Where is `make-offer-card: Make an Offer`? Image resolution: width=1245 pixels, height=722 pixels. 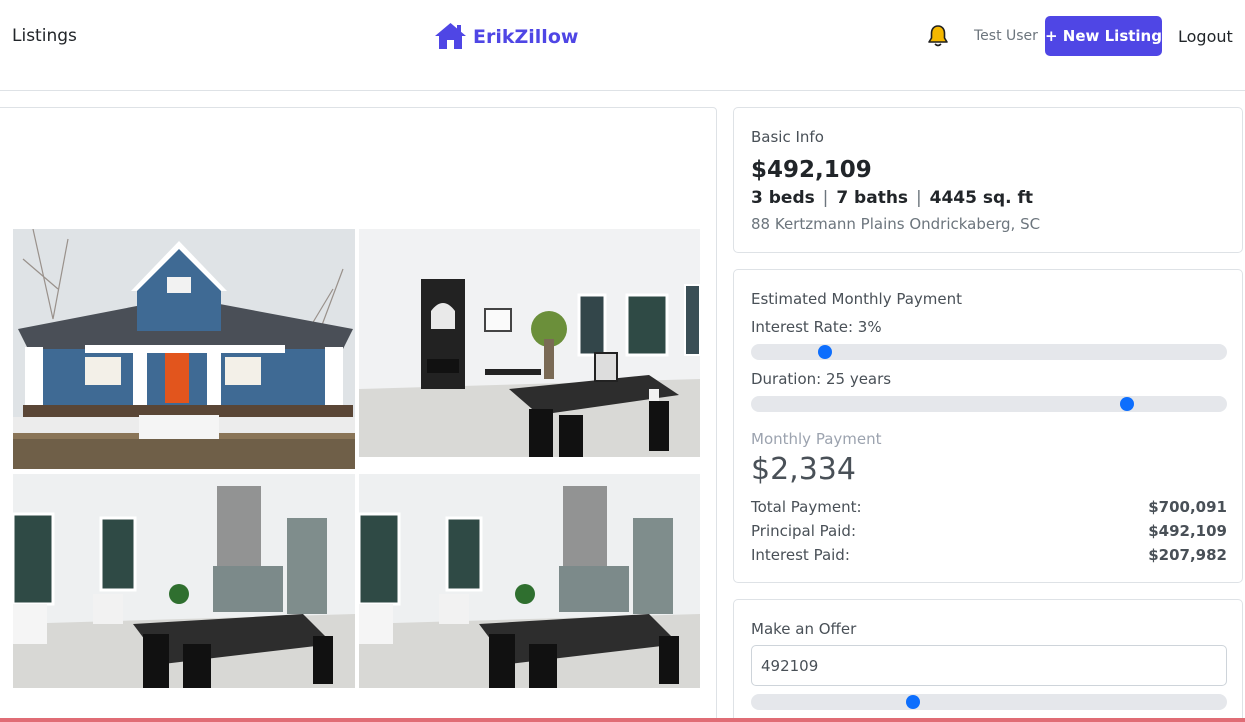
make-offer-card: Make an Offer is located at coordinates (988, 660).